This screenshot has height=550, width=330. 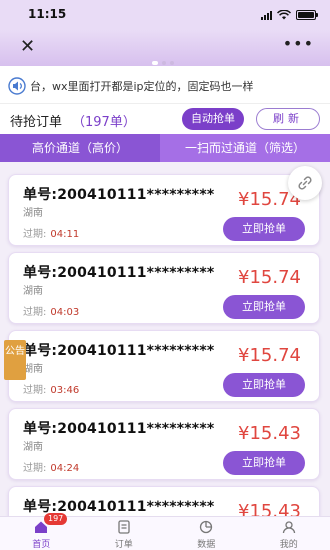 I want to click on order-expiry: 过期: 04:03, so click(x=51, y=310).